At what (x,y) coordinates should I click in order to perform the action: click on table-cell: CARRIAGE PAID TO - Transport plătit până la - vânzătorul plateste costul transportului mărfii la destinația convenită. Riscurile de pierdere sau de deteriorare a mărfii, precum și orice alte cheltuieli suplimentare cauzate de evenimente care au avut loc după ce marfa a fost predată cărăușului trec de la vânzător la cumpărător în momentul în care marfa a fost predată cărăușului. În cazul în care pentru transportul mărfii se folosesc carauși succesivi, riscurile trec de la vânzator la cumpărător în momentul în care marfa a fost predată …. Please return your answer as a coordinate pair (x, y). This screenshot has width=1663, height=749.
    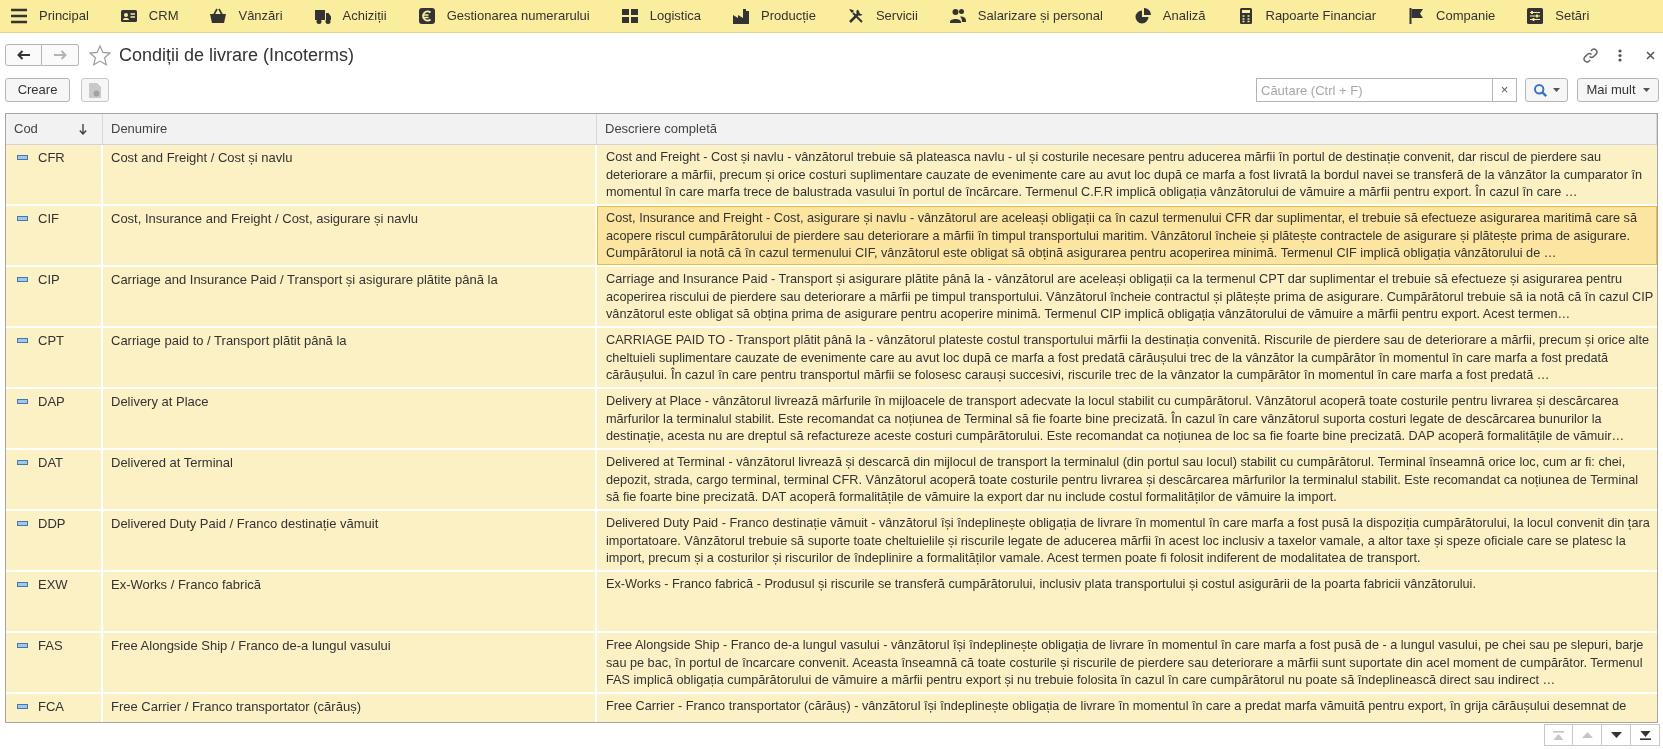
    Looking at the image, I should click on (1127, 357).